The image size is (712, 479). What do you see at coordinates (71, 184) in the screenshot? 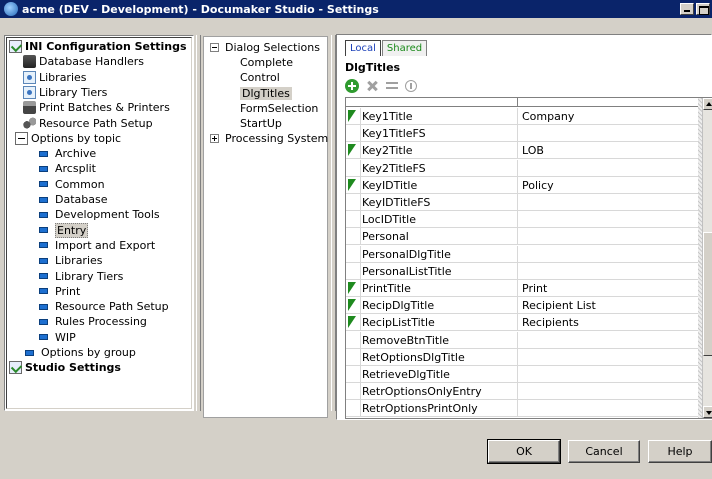
I see `tree-topic-2: Common` at bounding box center [71, 184].